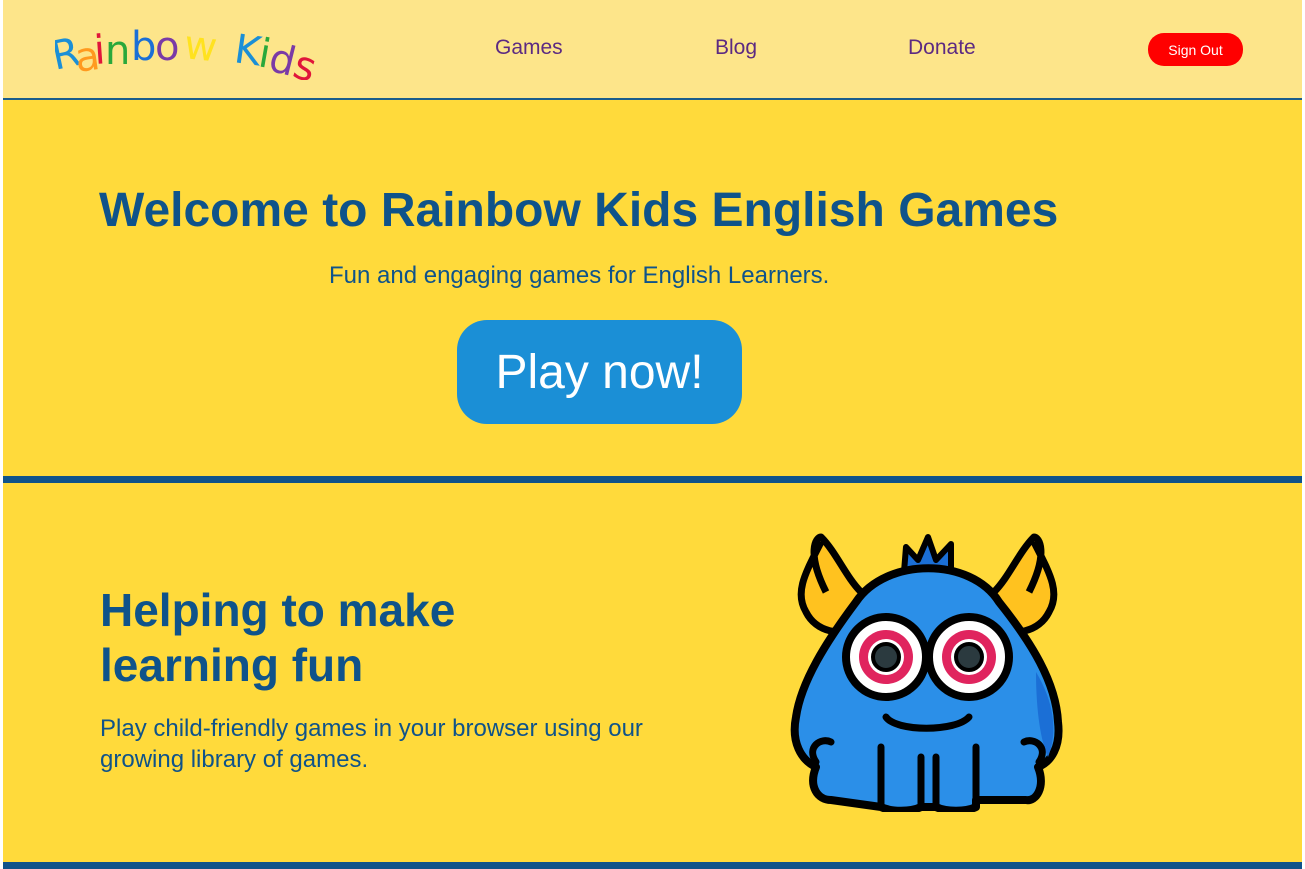 The image size is (1305, 869). I want to click on logo-wordmark: Rain bo w Kids, so click(185, 51).